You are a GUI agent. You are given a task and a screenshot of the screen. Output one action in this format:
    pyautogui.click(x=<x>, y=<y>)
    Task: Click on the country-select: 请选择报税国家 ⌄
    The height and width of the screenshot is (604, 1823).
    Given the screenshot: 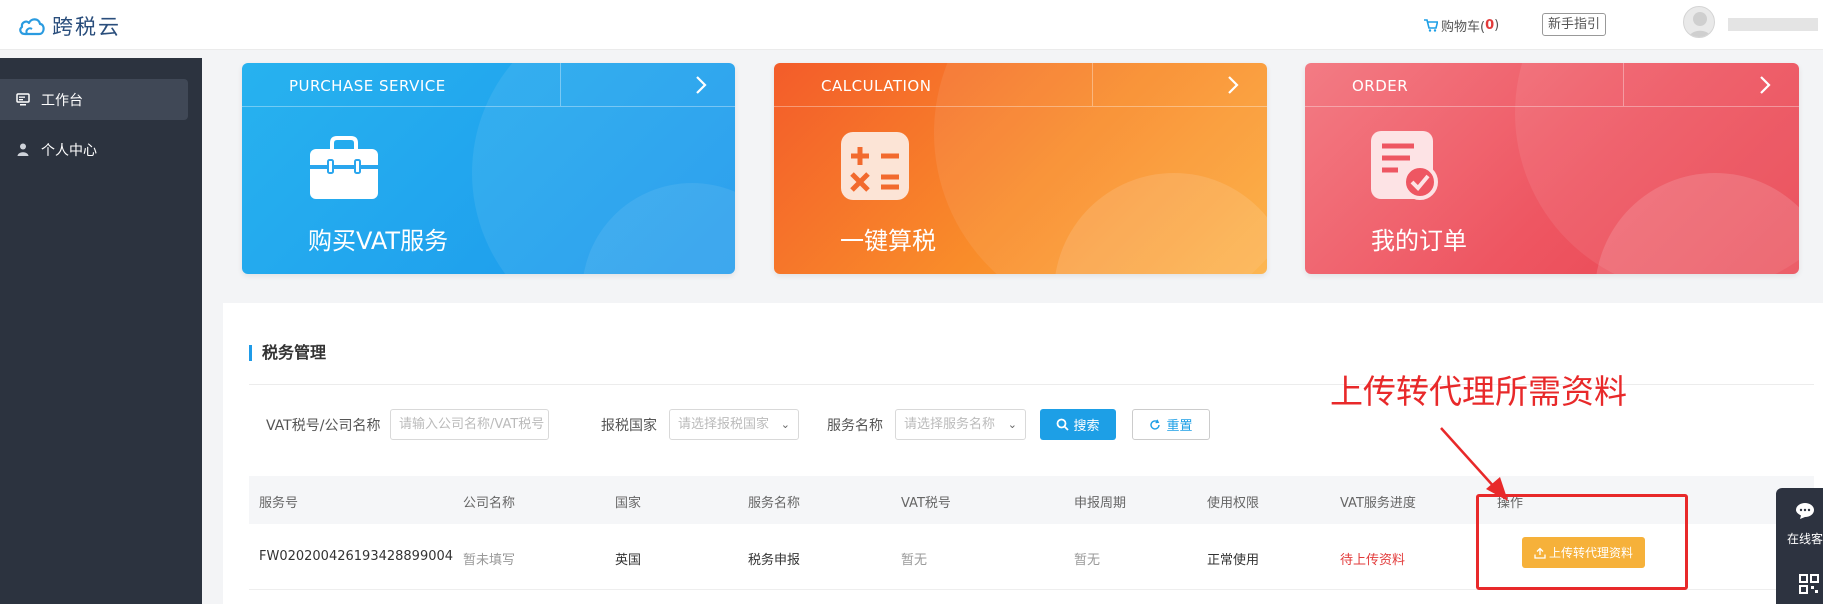 What is the action you would take?
    pyautogui.click(x=734, y=424)
    